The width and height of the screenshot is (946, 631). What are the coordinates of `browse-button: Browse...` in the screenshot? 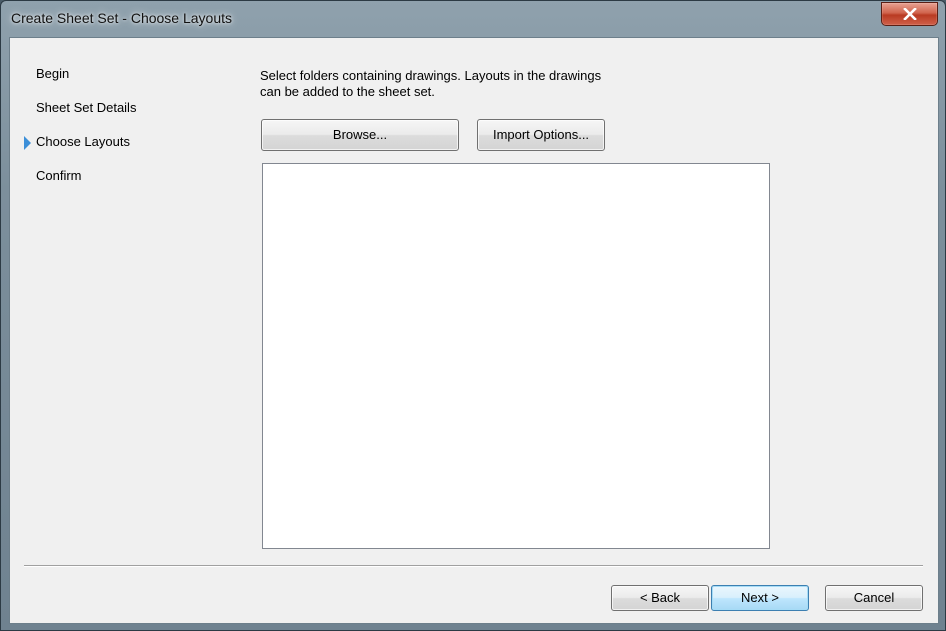 It's located at (360, 135).